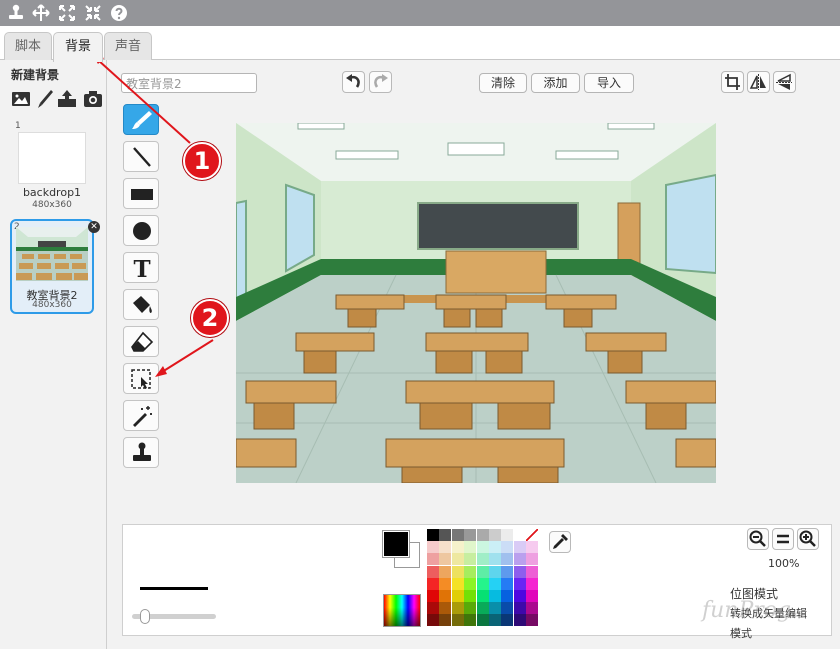 The height and width of the screenshot is (649, 840). What do you see at coordinates (45, 99) in the screenshot?
I see `paint-brush-icon` at bounding box center [45, 99].